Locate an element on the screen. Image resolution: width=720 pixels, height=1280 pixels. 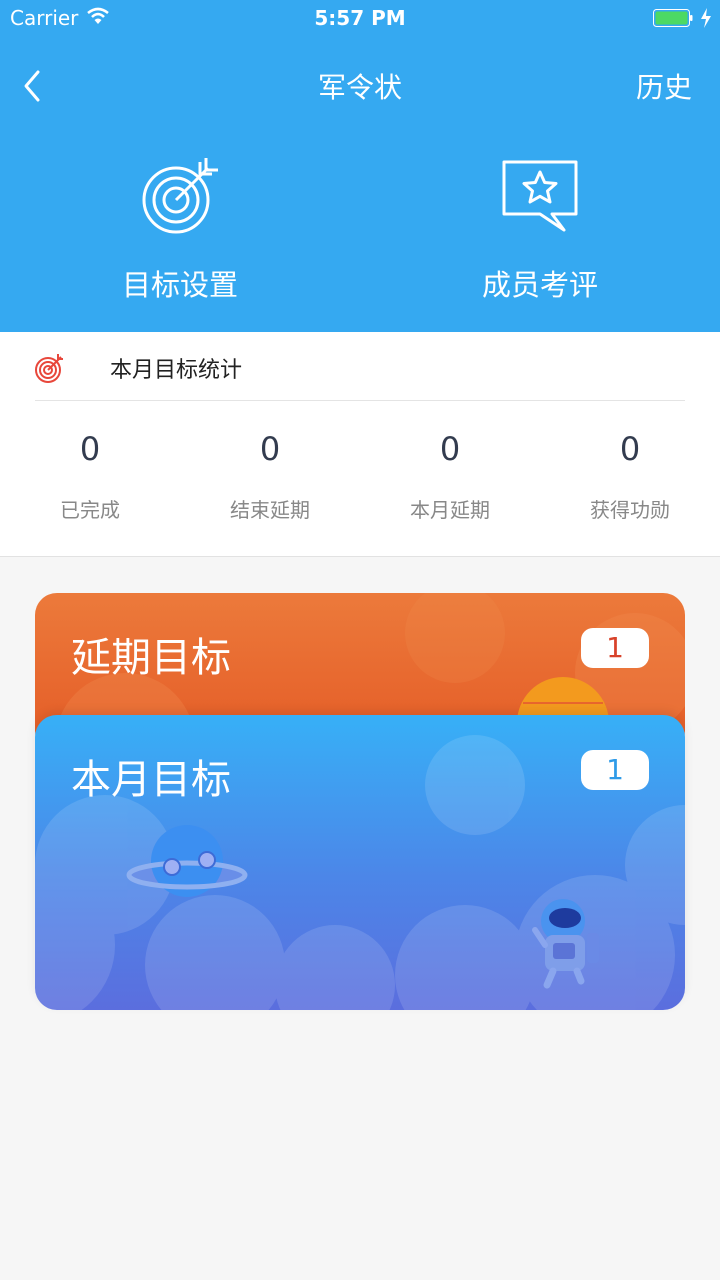
charging-icon is located at coordinates (706, 18).